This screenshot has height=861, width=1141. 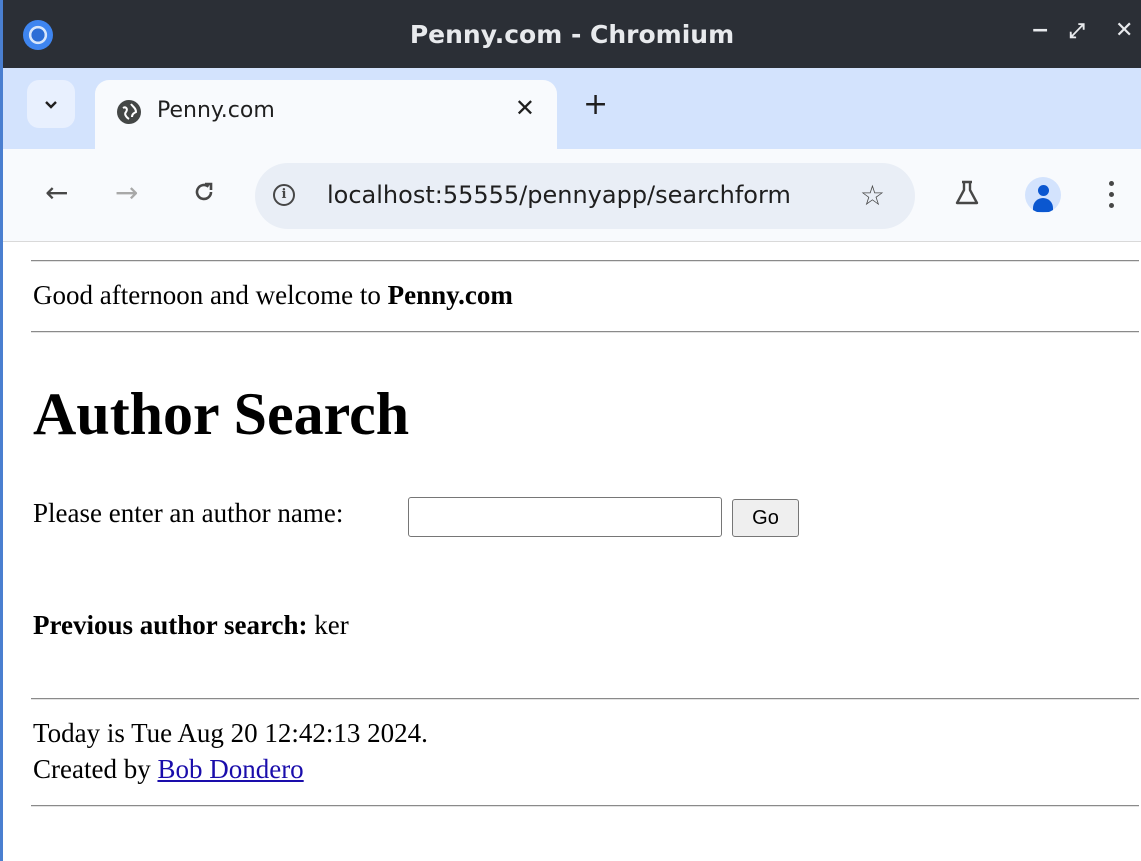 What do you see at coordinates (1124, 30) in the screenshot?
I see `close-window-icon: ✕` at bounding box center [1124, 30].